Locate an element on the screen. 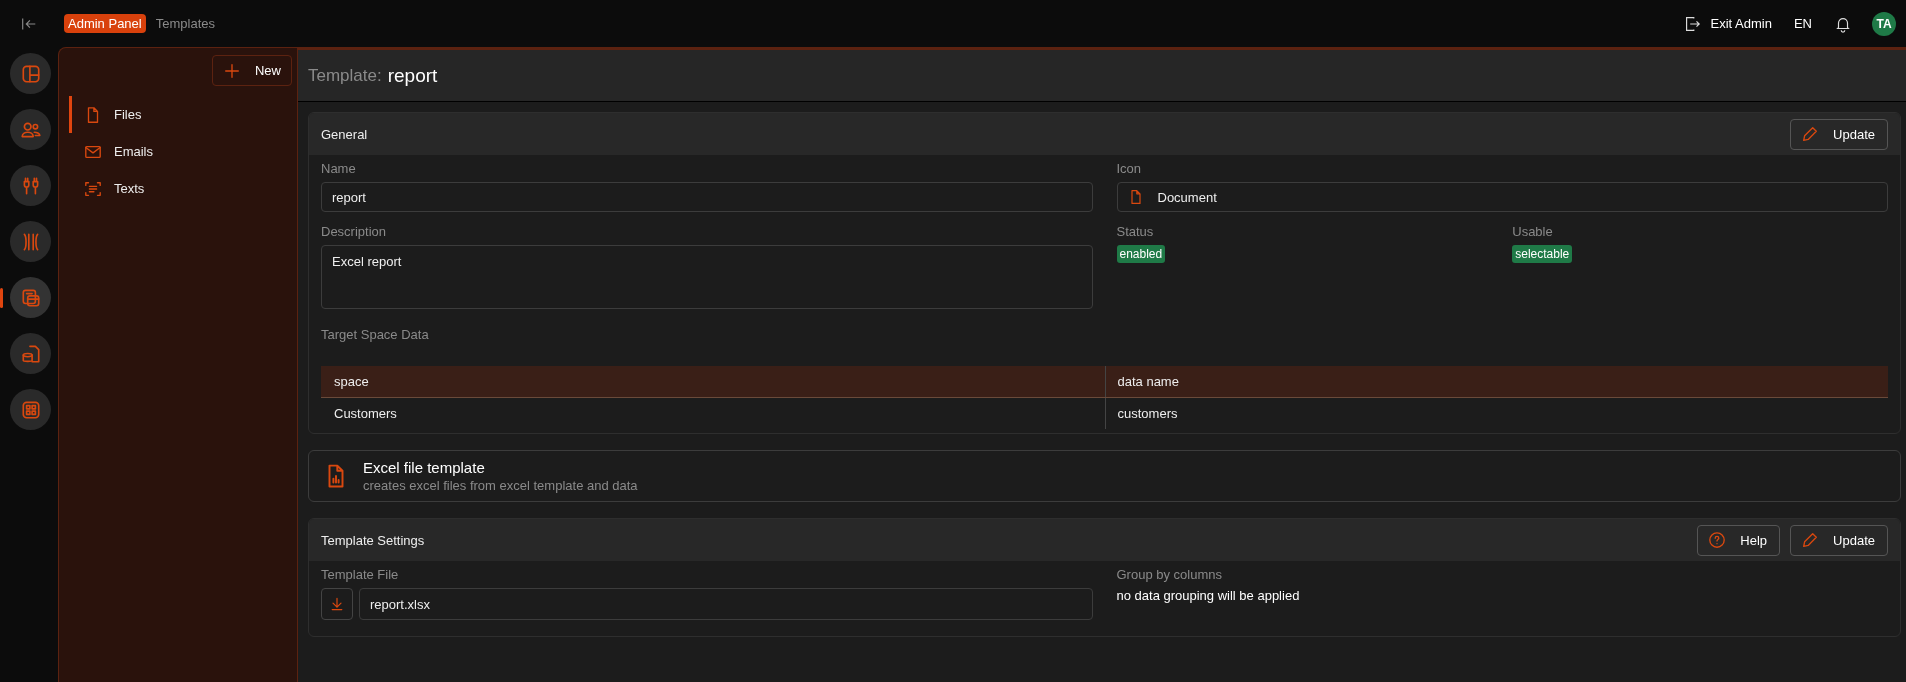  plus-icon is located at coordinates (232, 70).